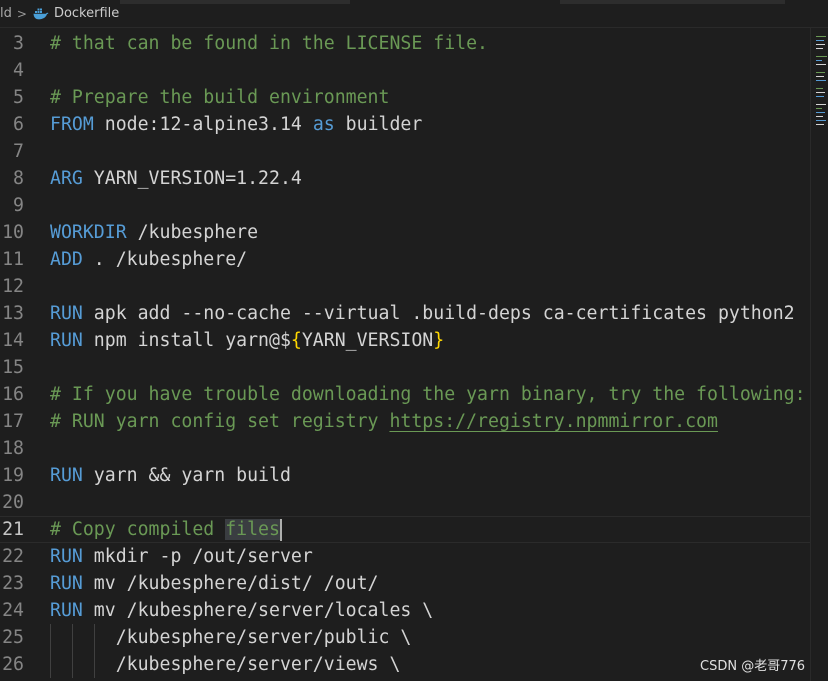 This screenshot has height=681, width=828. What do you see at coordinates (18, 178) in the screenshot?
I see `line-number: 8` at bounding box center [18, 178].